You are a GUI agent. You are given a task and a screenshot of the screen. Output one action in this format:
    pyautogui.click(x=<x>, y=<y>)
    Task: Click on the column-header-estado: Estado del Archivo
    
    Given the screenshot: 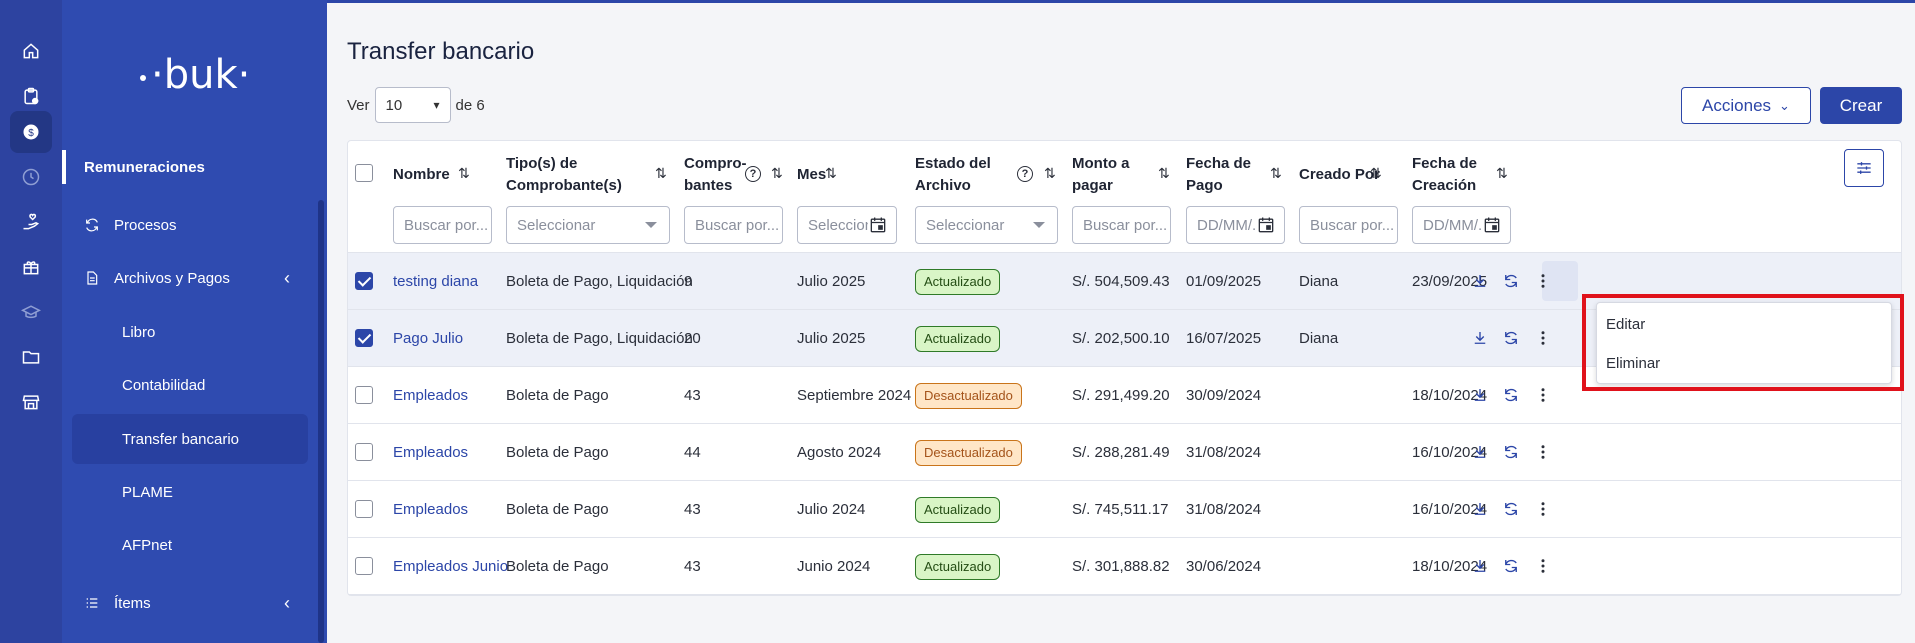 What is the action you would take?
    pyautogui.click(x=953, y=175)
    